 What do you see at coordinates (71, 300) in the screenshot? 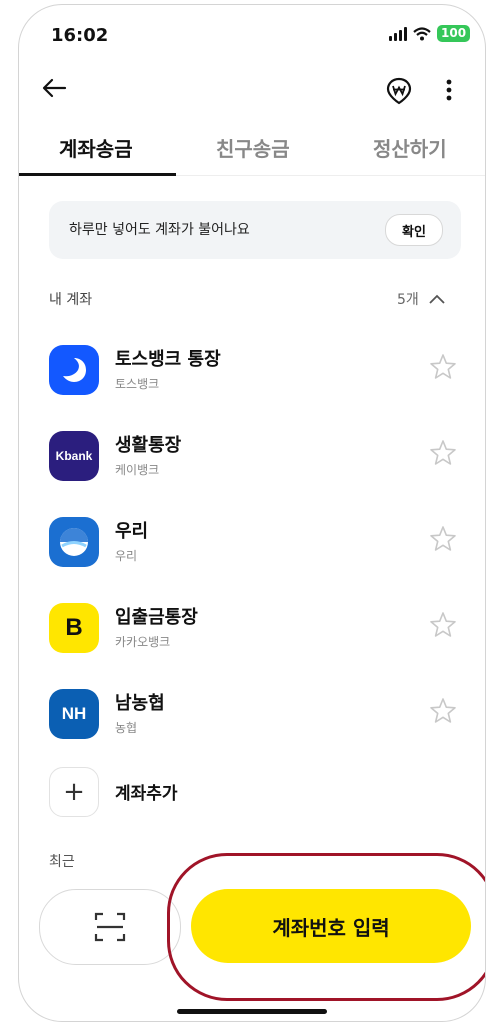
I see `my-accounts-label: 내 계좌` at bounding box center [71, 300].